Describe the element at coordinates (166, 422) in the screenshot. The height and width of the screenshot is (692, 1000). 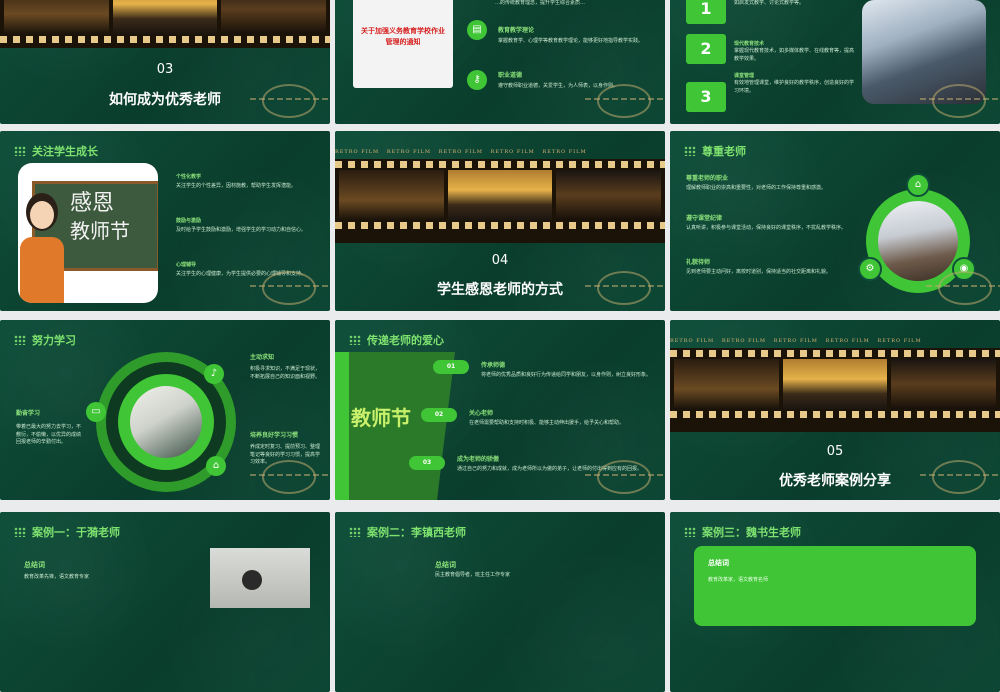
I see `study-photo` at that location.